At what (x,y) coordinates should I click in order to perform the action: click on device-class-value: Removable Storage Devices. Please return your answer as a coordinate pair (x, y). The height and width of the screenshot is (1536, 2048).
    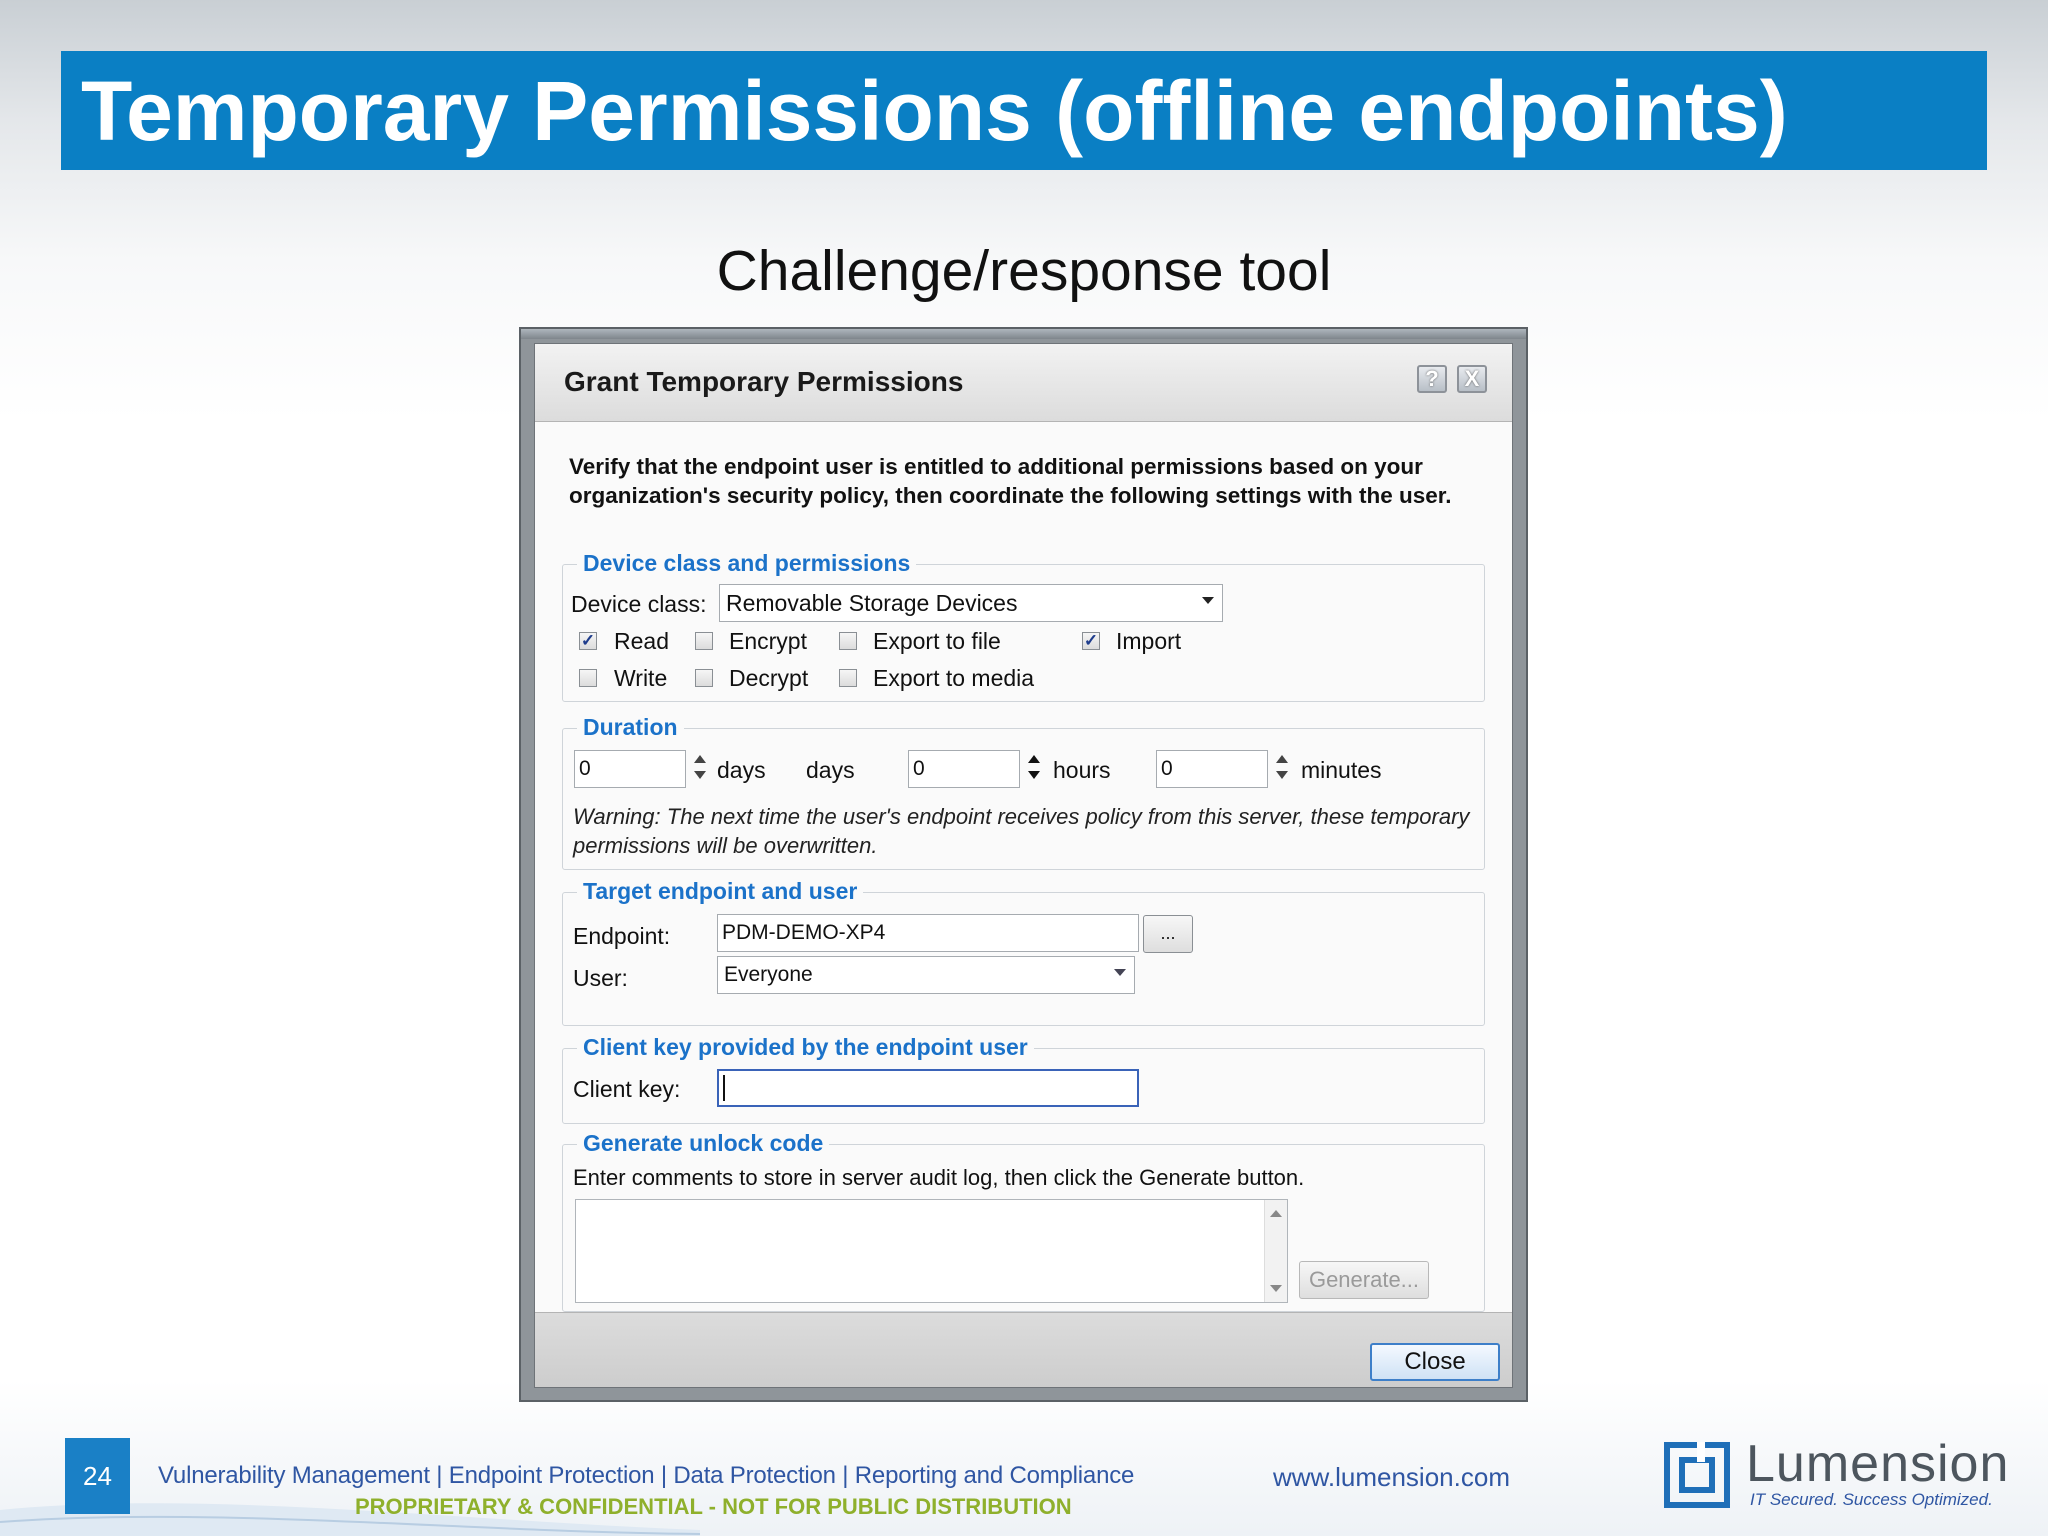
    Looking at the image, I should click on (872, 603).